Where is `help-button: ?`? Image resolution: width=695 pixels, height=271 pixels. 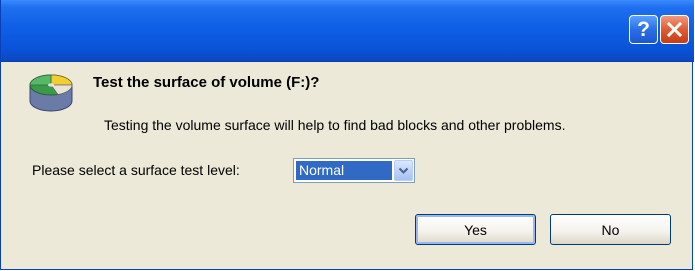 help-button: ? is located at coordinates (643, 29).